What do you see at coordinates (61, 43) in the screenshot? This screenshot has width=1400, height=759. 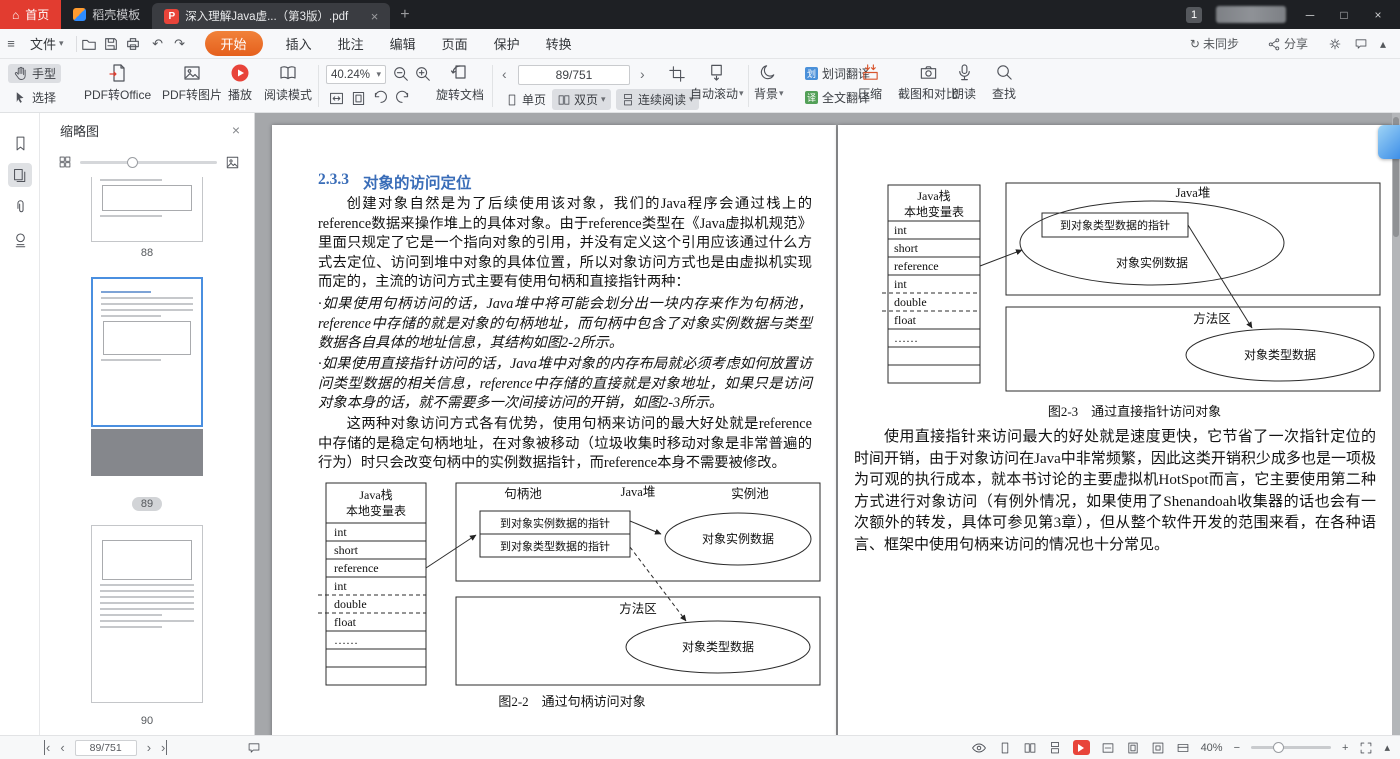 I see `chevron-down-icon: ▾` at bounding box center [61, 43].